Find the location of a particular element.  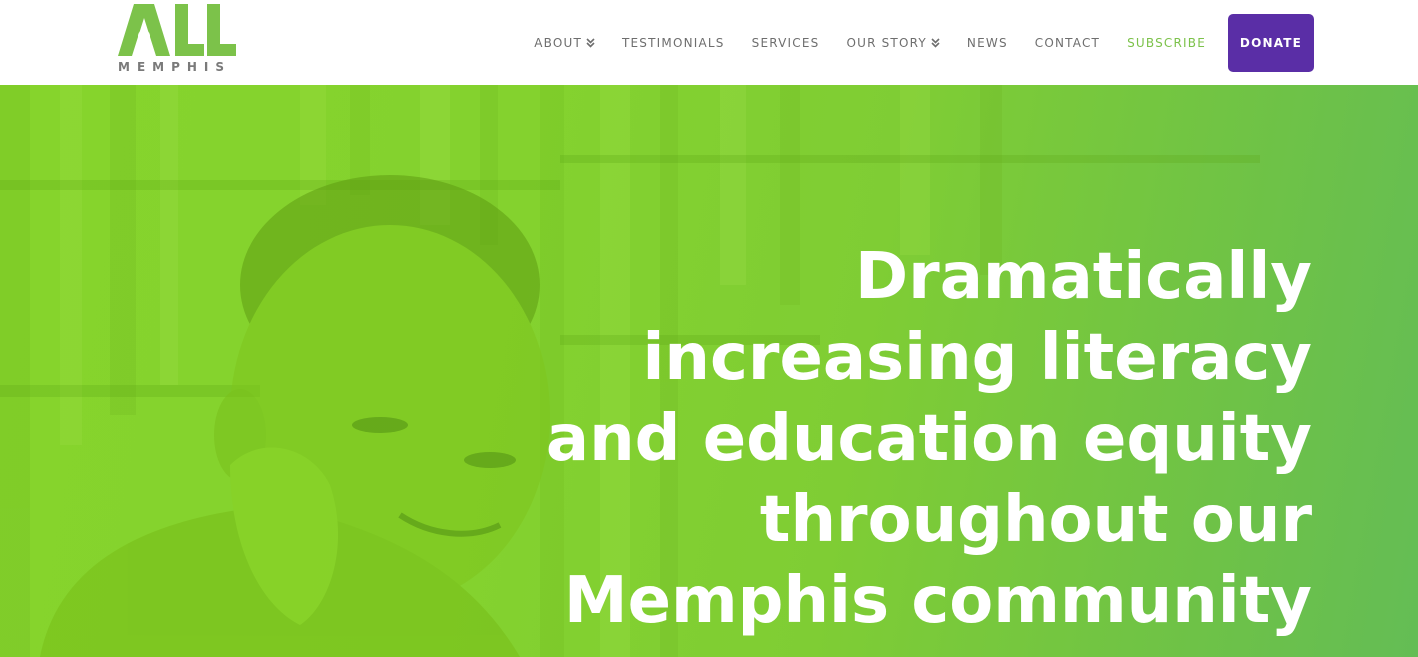

nav-our-story-label: OUR STORY is located at coordinates (886, 42).